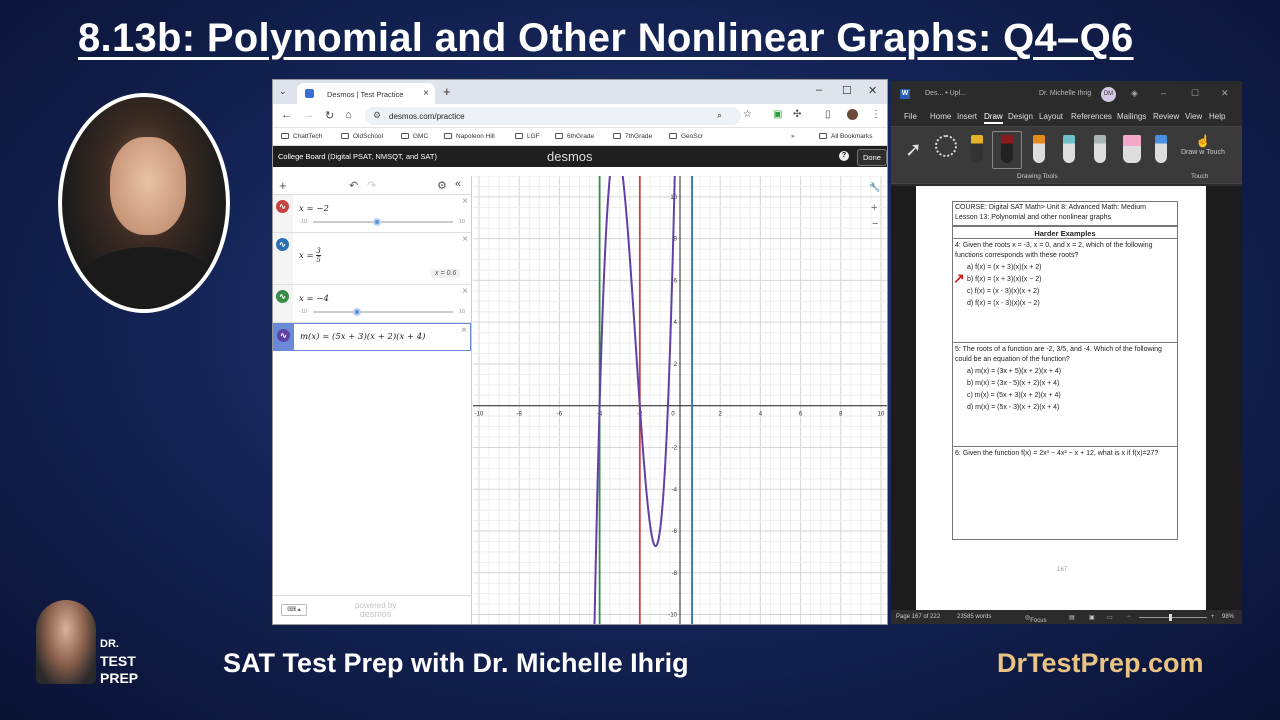 This screenshot has height=720, width=1280. I want to click on extensions-puzzle-icon: ✣, so click(797, 114).